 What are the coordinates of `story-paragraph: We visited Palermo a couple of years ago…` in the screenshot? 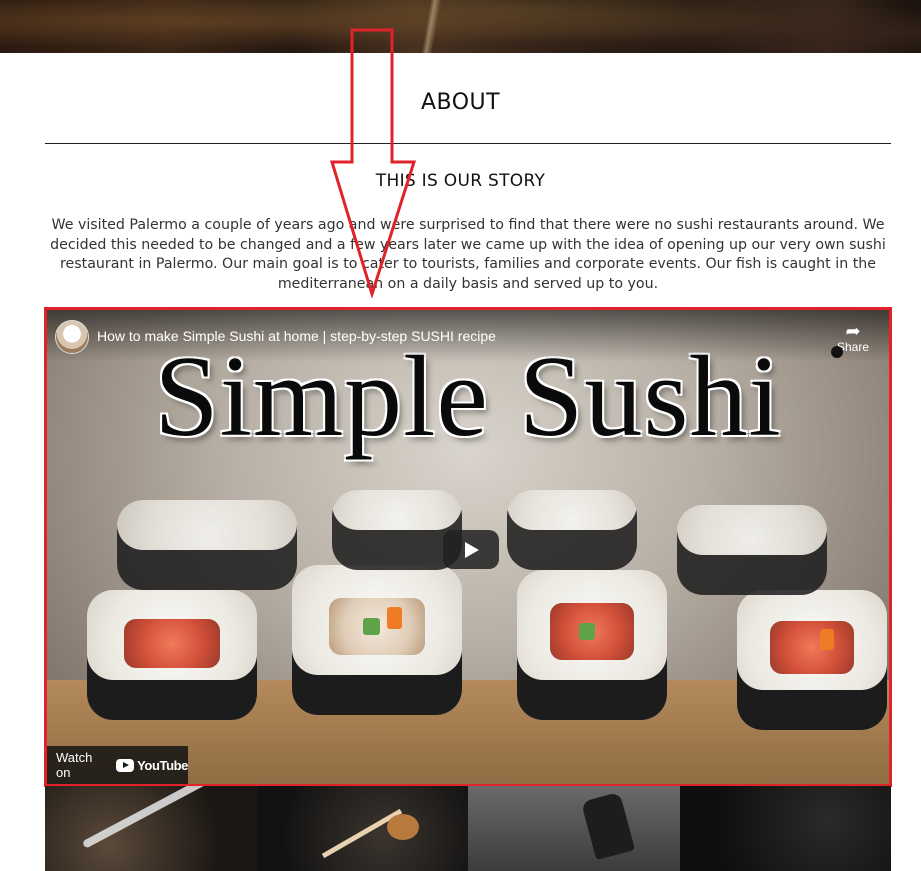 It's located at (468, 254).